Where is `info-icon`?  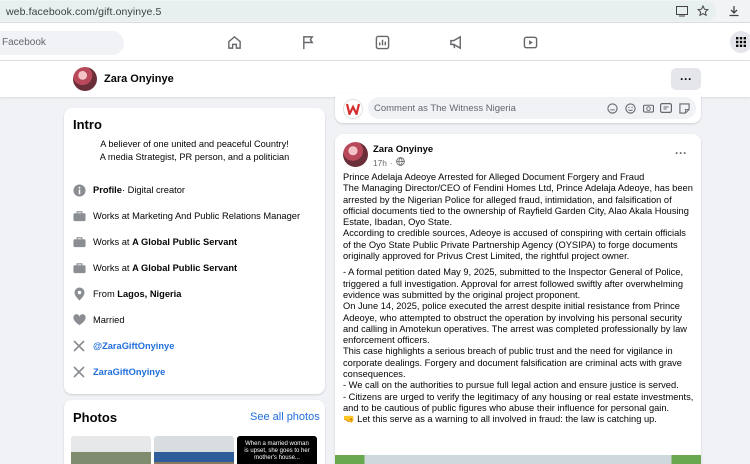 info-icon is located at coordinates (79, 190).